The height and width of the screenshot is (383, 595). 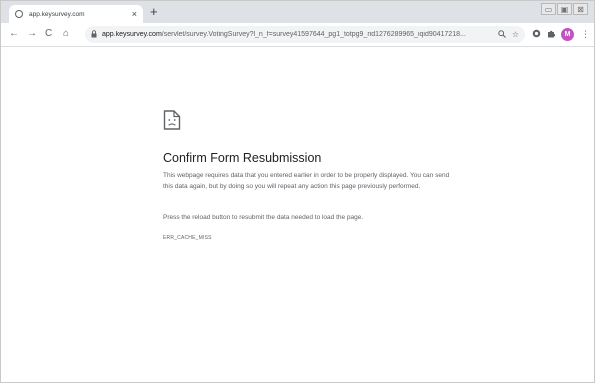 I want to click on url-host: app.keysurvey.com, so click(x=132, y=34).